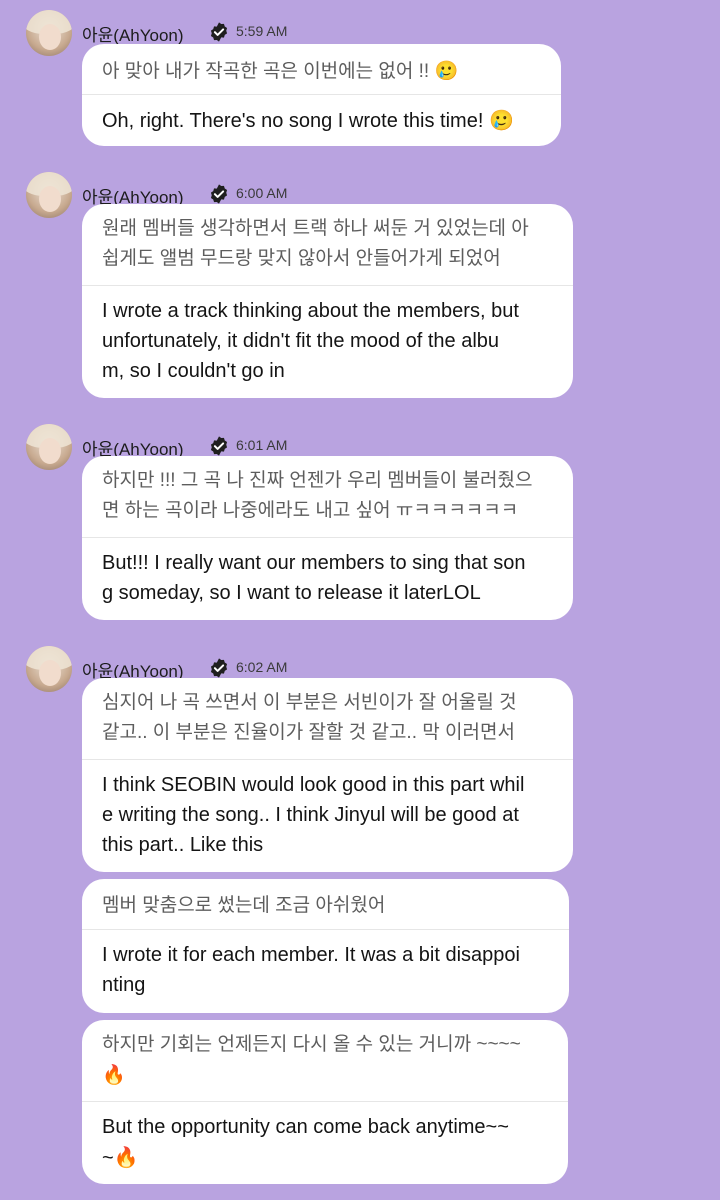 Image resolution: width=720 pixels, height=1200 pixels. I want to click on english-line: this part.. Like this, so click(183, 845).